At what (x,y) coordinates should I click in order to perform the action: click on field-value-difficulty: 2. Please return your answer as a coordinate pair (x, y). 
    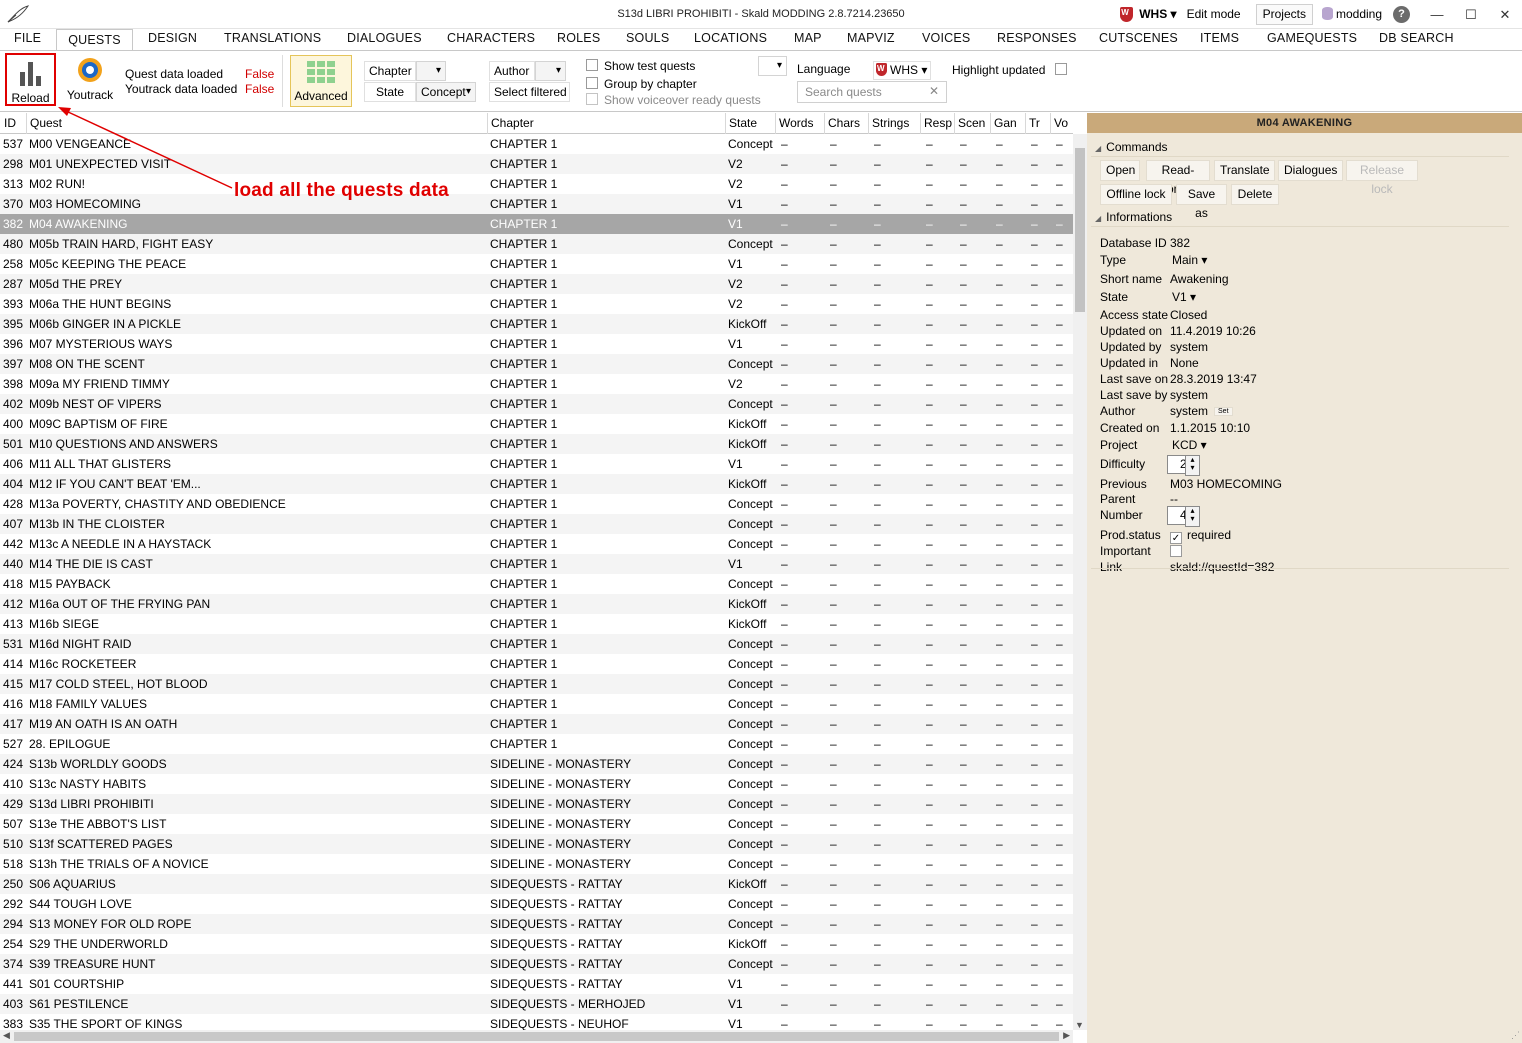
    Looking at the image, I should click on (1183, 465).